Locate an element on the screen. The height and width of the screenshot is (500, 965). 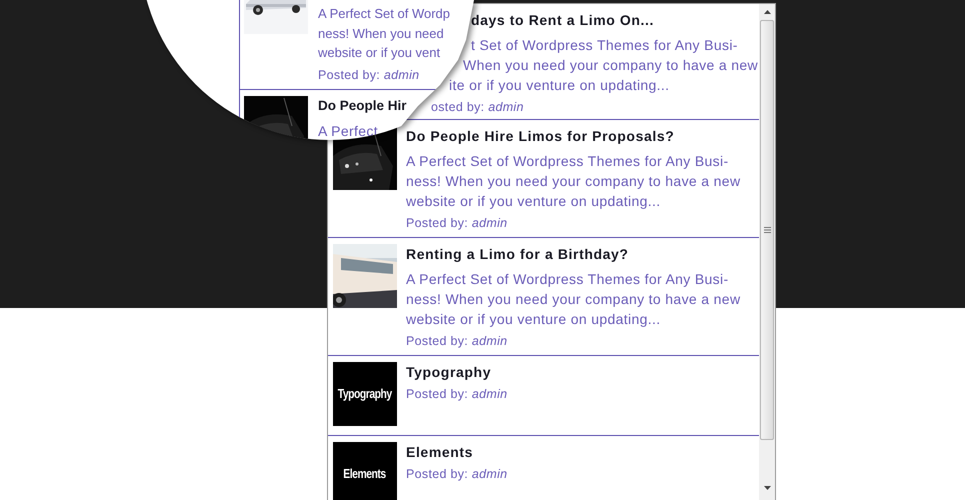
post-title: Elements is located at coordinates (440, 452).